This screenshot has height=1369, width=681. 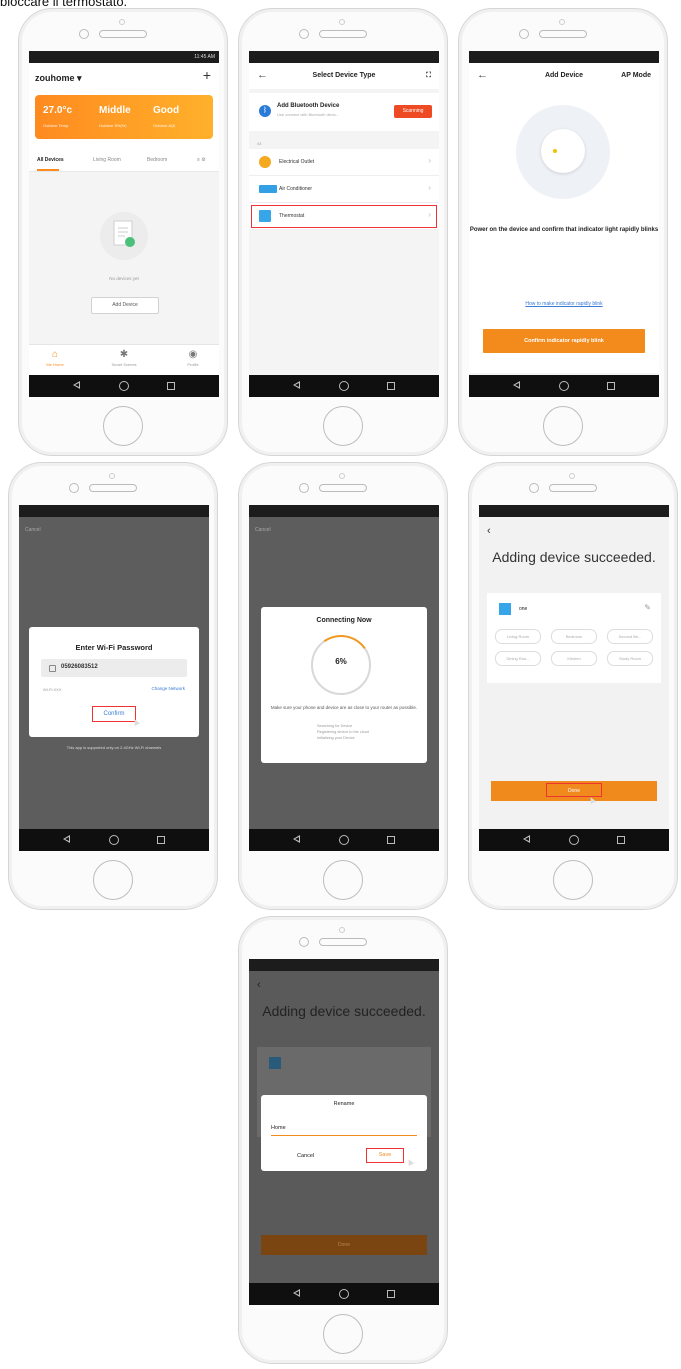 I want to click on room-chip: Study Room, so click(x=630, y=658).